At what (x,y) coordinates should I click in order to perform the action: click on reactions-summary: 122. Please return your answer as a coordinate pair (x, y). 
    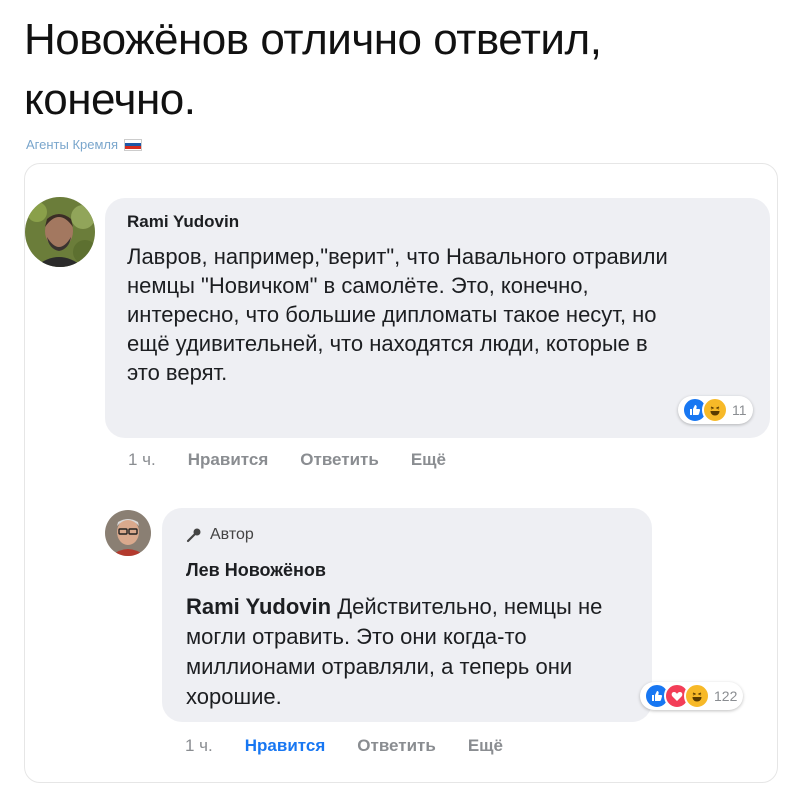
    Looking at the image, I should click on (692, 696).